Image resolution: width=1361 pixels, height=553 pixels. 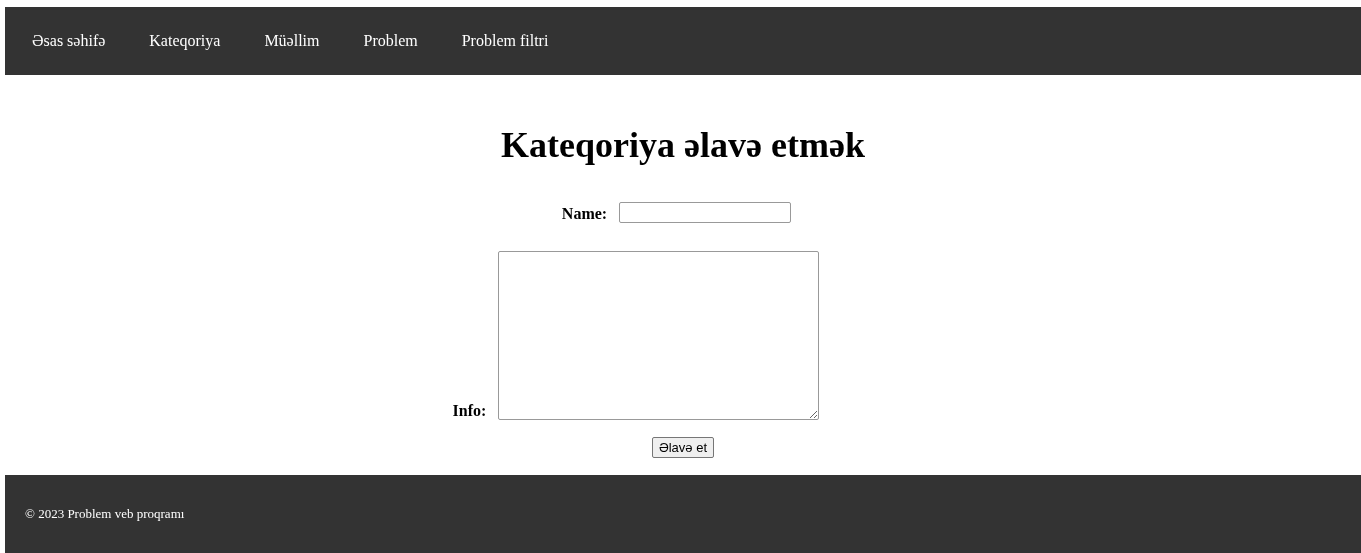 What do you see at coordinates (505, 41) in the screenshot?
I see `nav-link: Problem filtri` at bounding box center [505, 41].